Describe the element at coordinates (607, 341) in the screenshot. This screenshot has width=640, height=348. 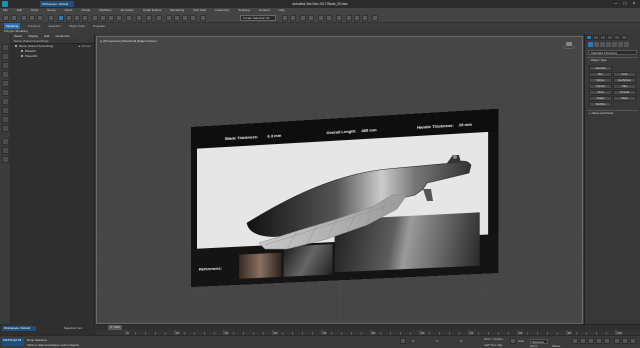
I see `go-to-end-icon` at that location.